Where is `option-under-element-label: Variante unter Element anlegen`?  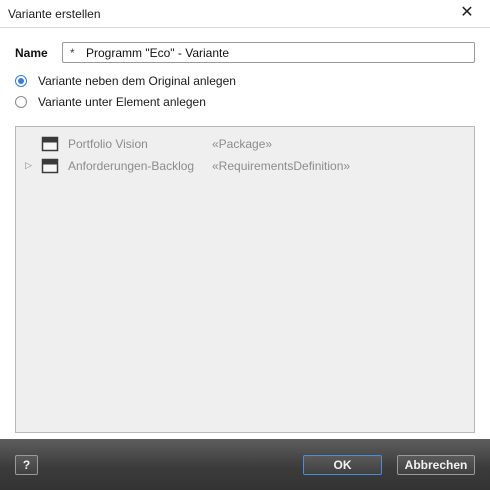 option-under-element-label: Variante unter Element anlegen is located at coordinates (122, 102).